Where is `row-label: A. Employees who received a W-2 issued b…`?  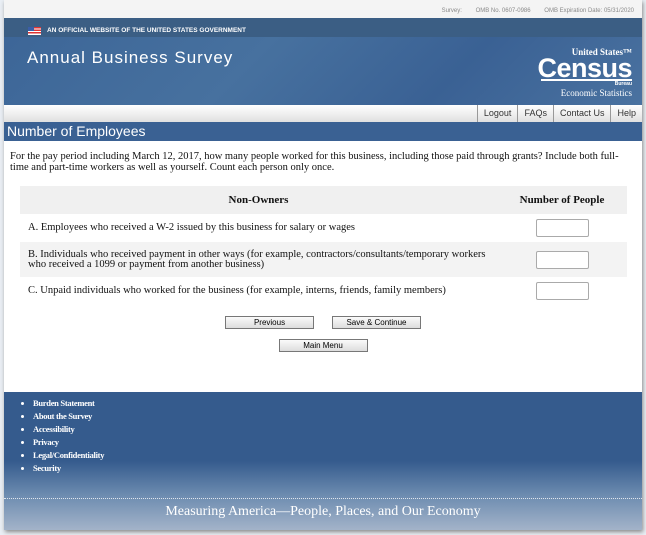 row-label: A. Employees who received a W-2 issued b… is located at coordinates (191, 227).